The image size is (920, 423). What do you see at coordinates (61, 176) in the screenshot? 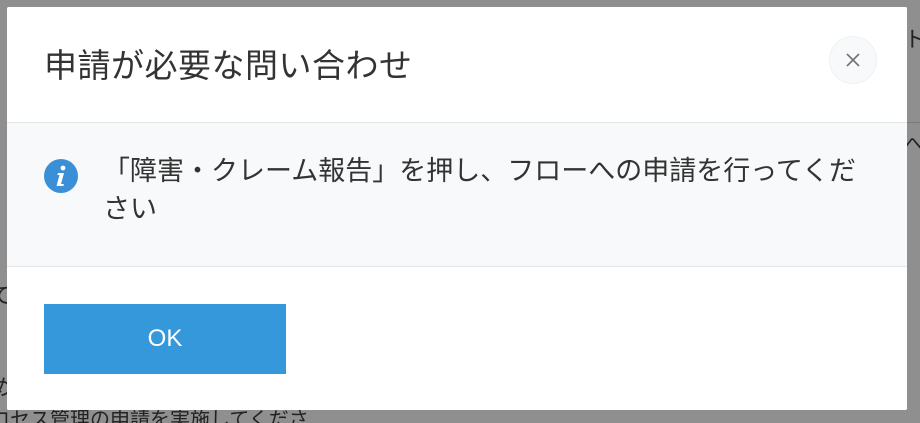
I see `info-icon` at bounding box center [61, 176].